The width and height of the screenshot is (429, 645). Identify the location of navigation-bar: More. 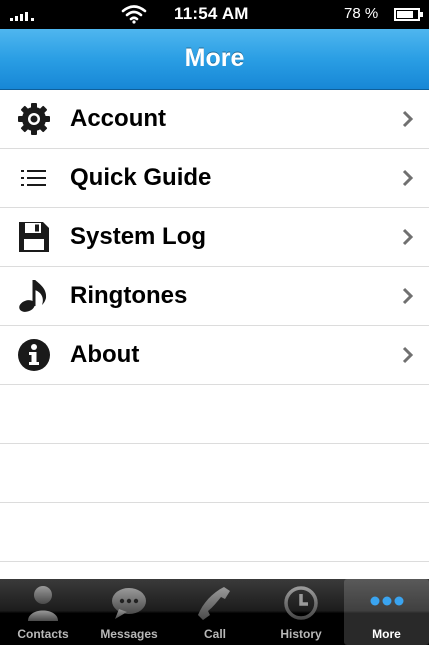
(214, 59).